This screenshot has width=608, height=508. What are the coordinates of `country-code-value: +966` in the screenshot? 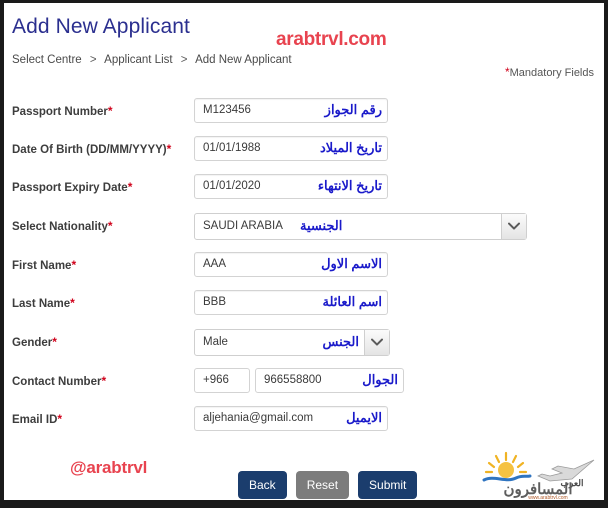 It's located at (216, 380).